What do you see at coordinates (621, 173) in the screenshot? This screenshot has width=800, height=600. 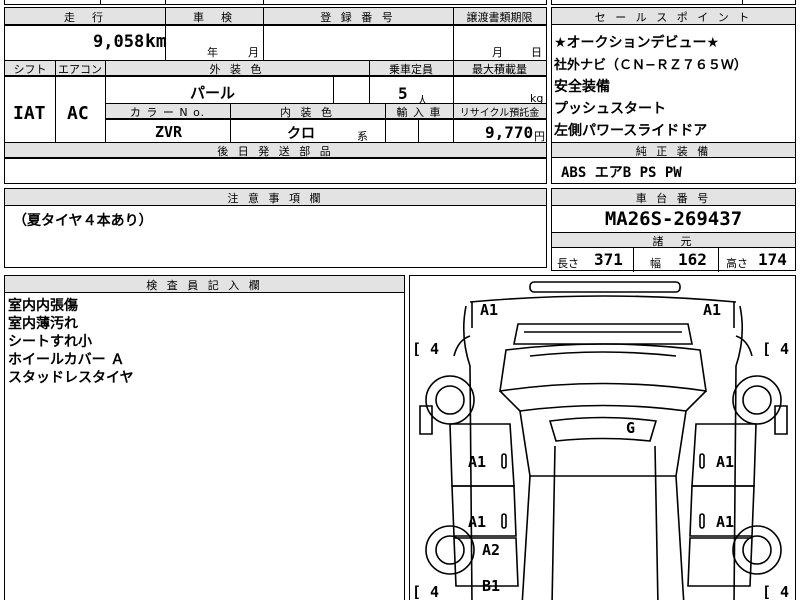 I see `genuine-equipment-value: ABS エアB PS PW` at bounding box center [621, 173].